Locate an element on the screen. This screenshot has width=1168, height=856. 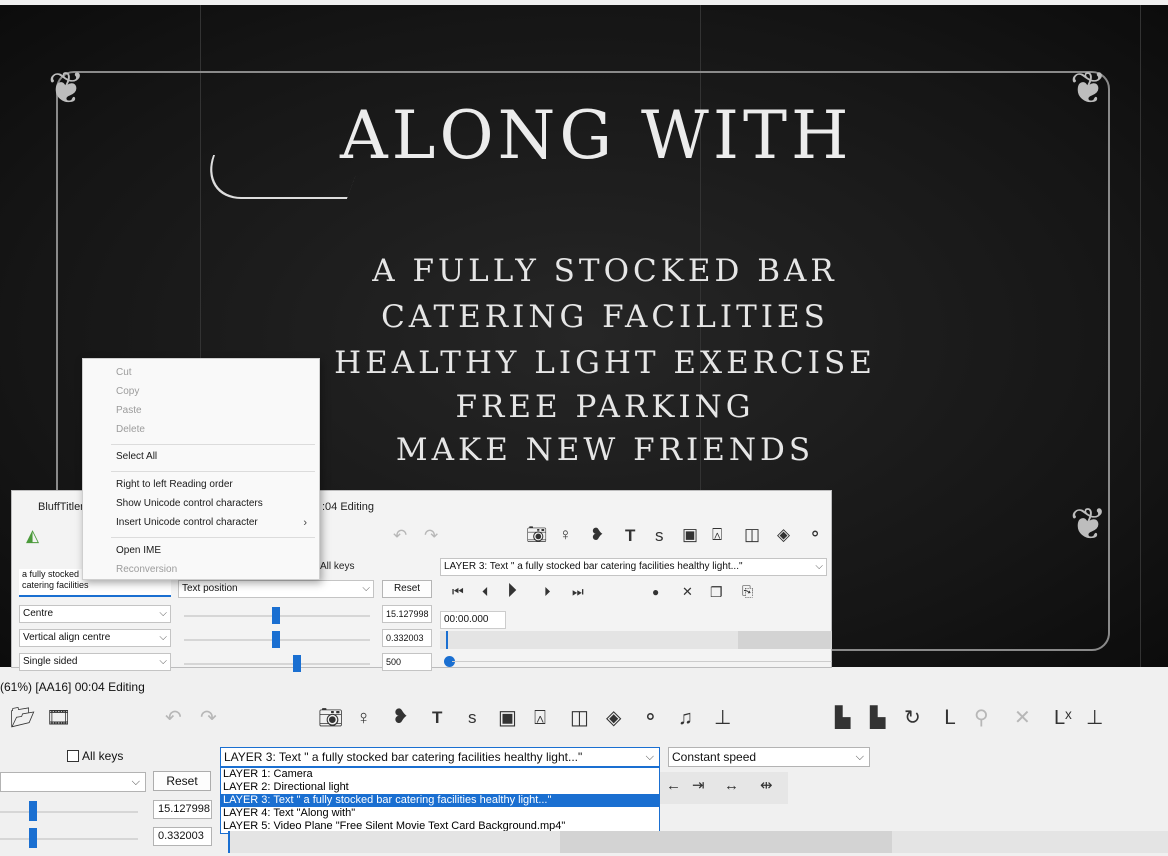
value-field: 500 is located at coordinates (407, 662).